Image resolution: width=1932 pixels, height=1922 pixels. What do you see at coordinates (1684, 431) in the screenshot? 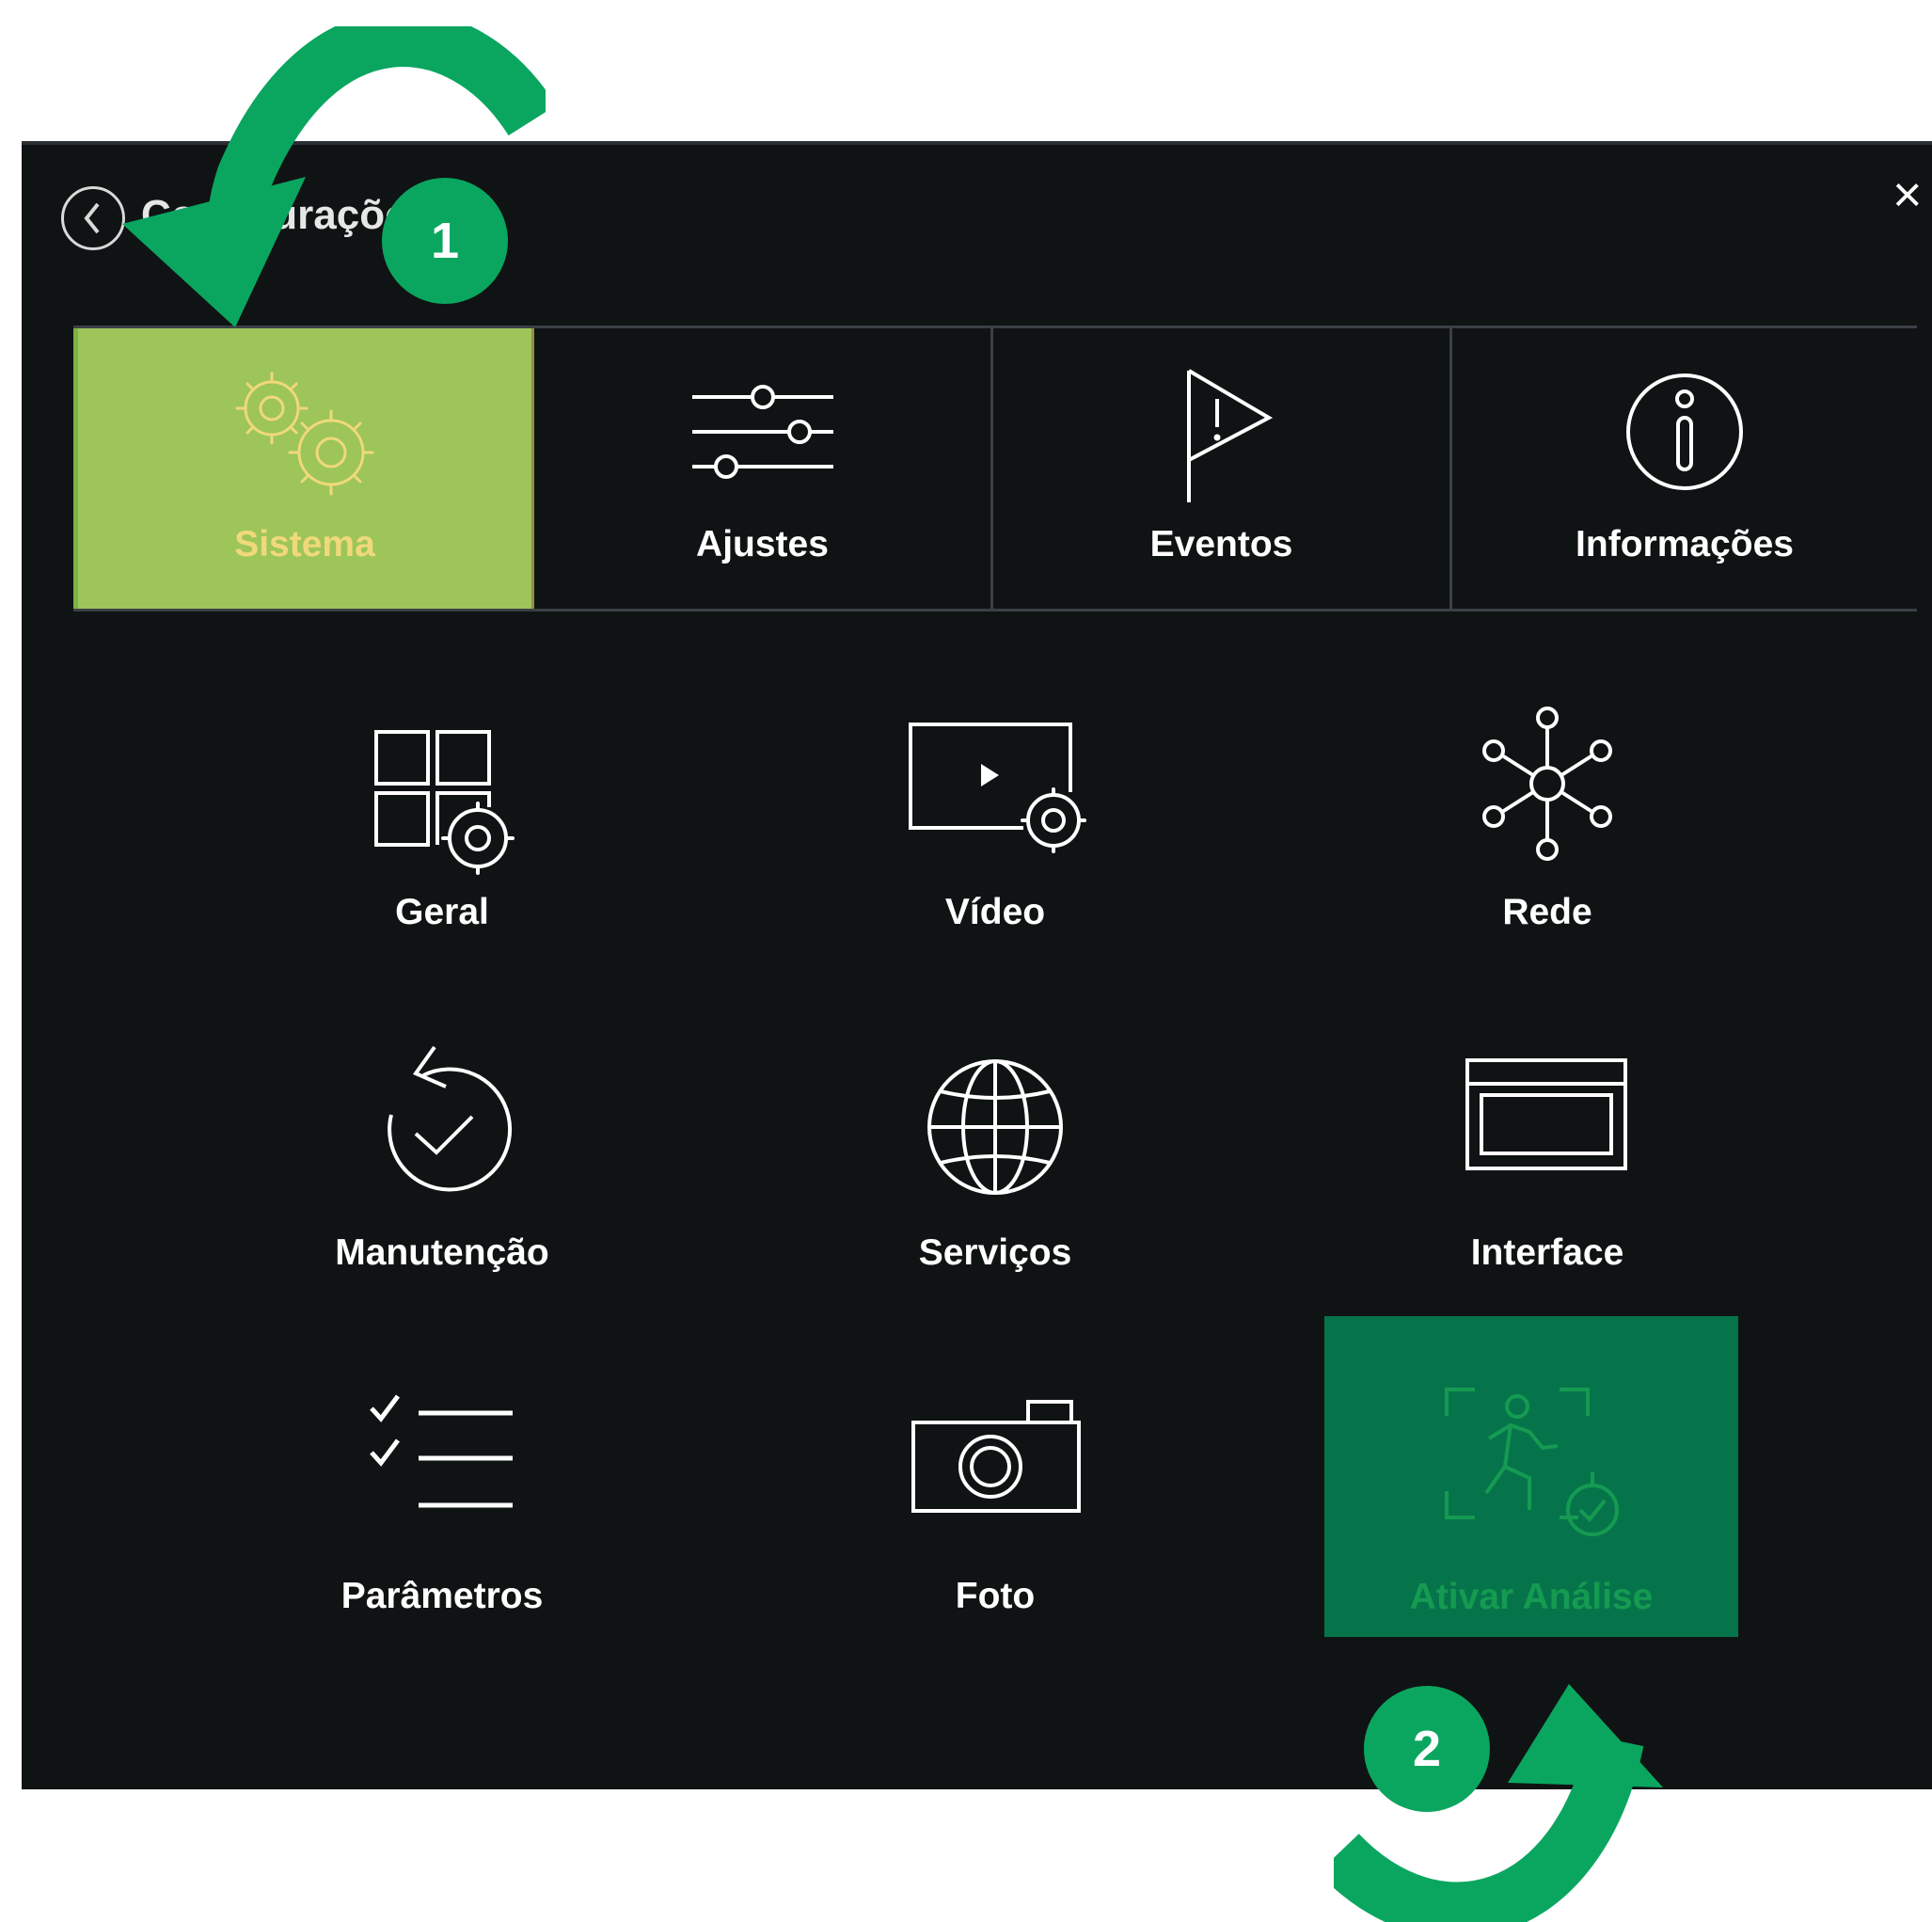
I see `info-icon` at bounding box center [1684, 431].